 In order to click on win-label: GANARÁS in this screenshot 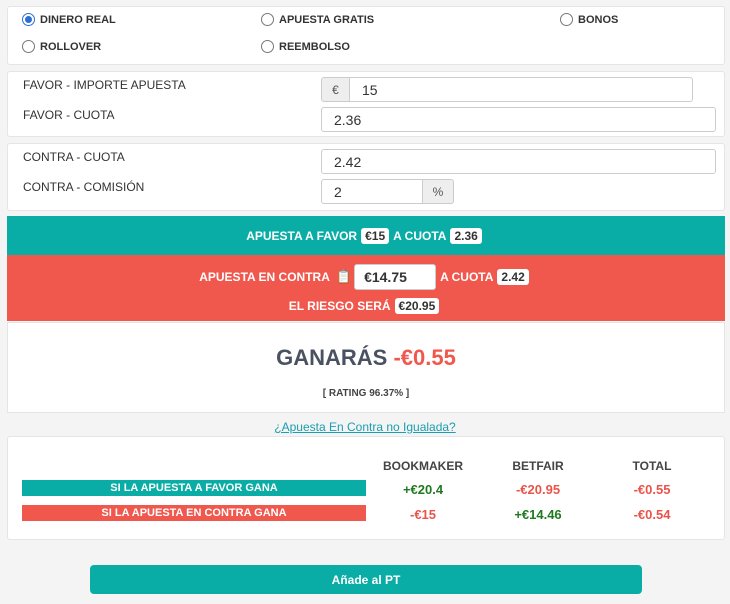, I will do `click(332, 357)`.